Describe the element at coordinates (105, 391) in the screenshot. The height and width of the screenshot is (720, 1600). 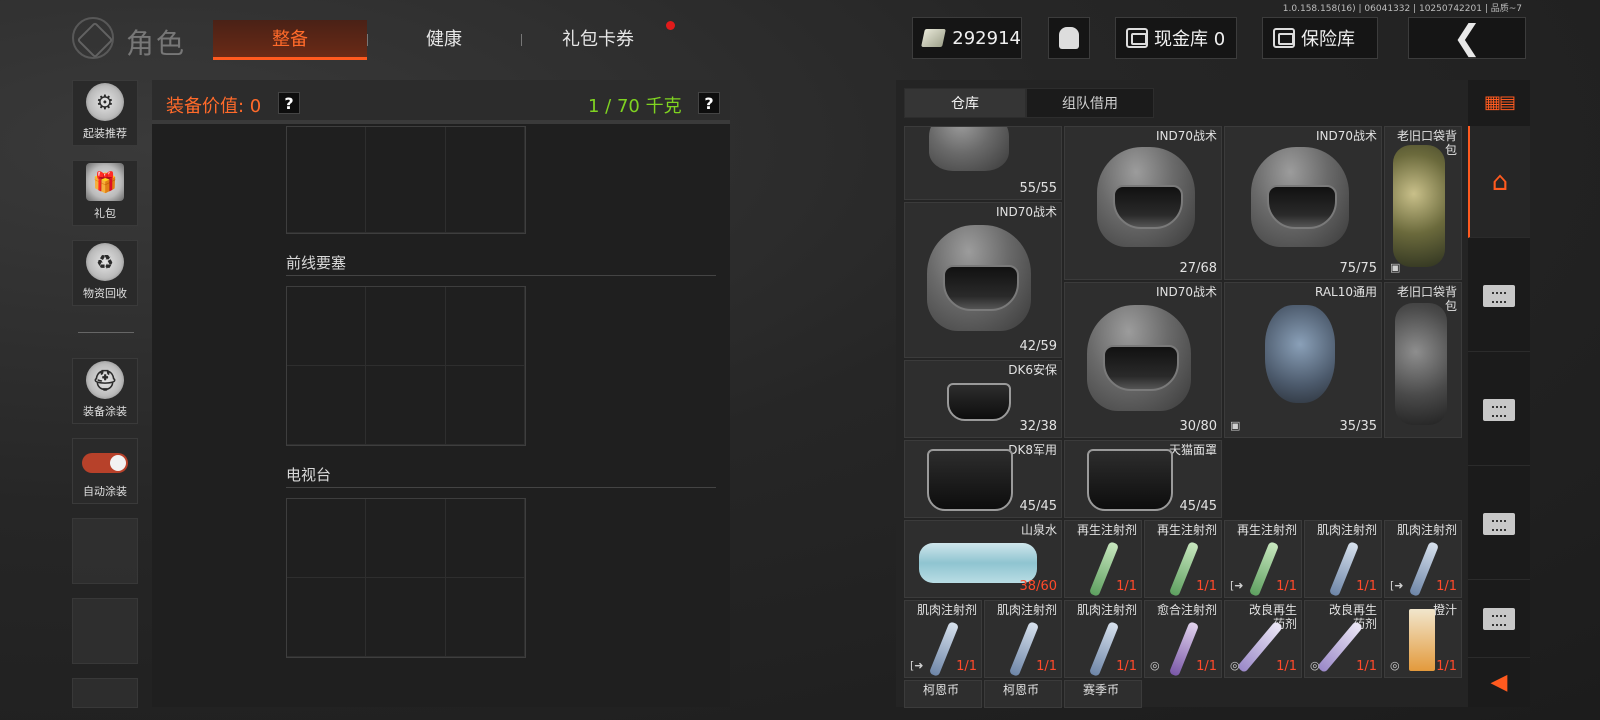
I see `sidebar-item-equip-paint: ⛑ 装备涂装` at that location.